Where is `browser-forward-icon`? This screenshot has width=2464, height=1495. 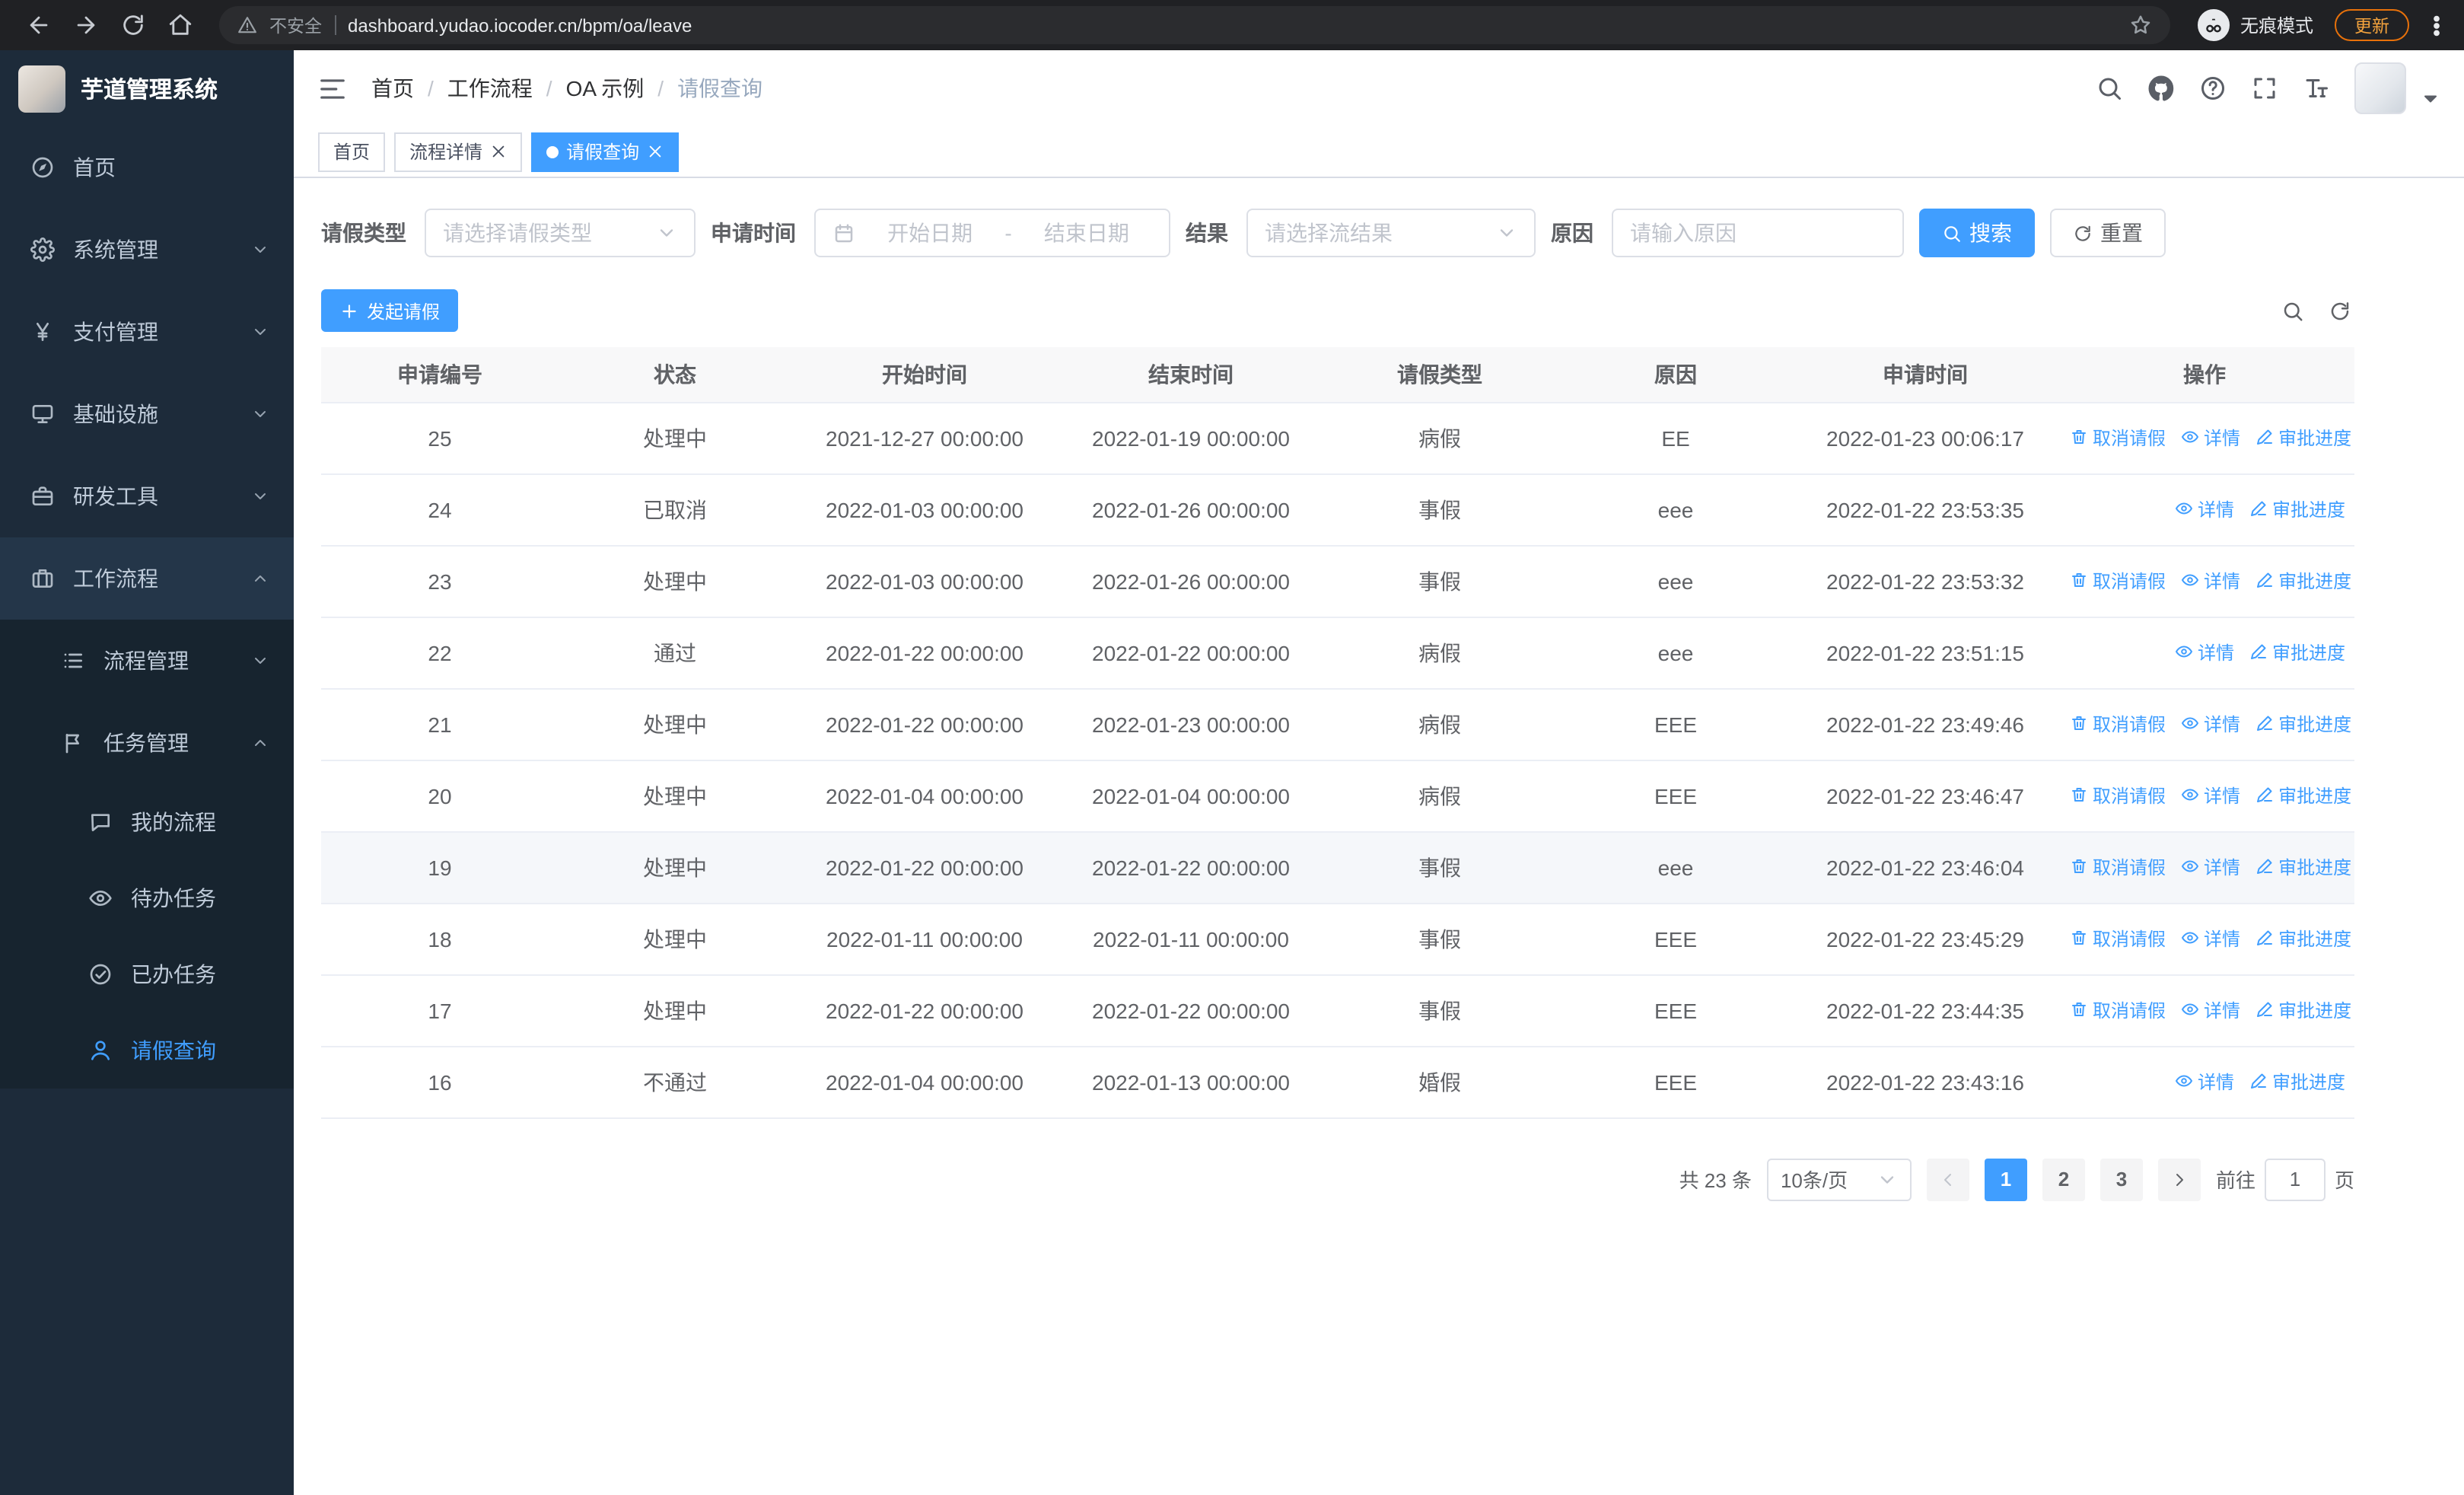
browser-forward-icon is located at coordinates (86, 25).